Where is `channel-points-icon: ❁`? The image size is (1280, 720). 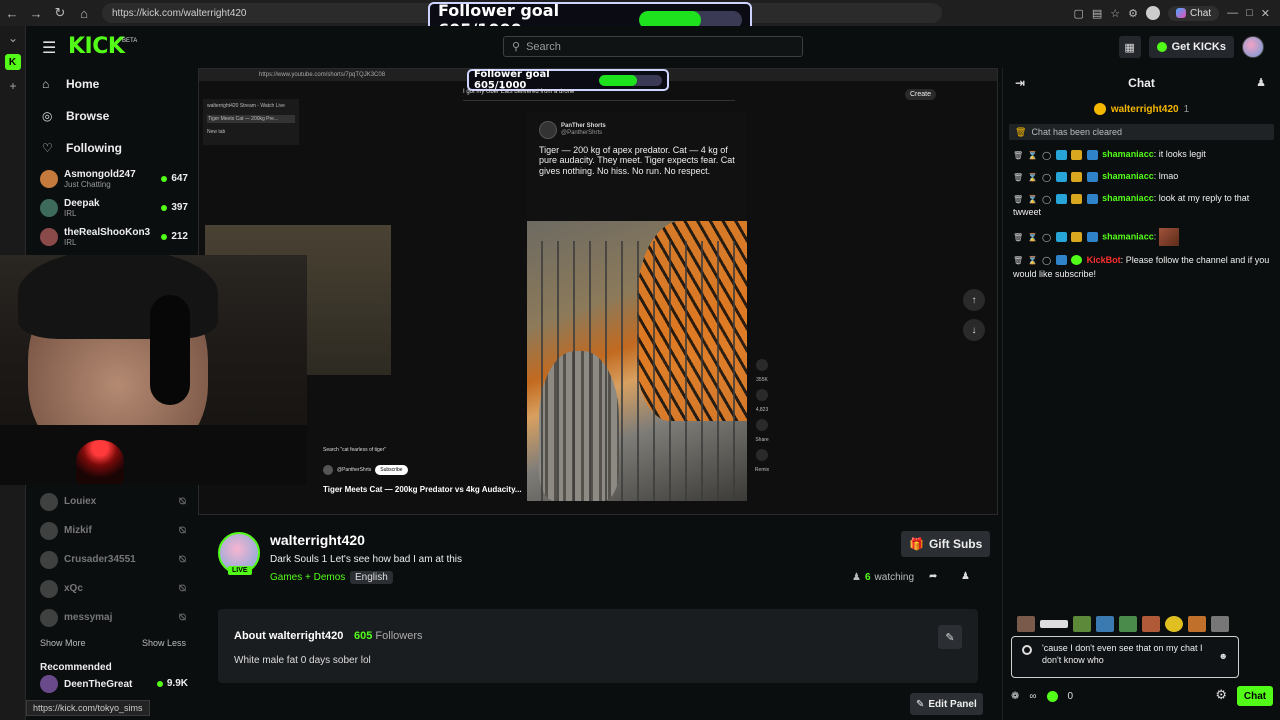
channel-points-icon: ❁ is located at coordinates (1015, 696).